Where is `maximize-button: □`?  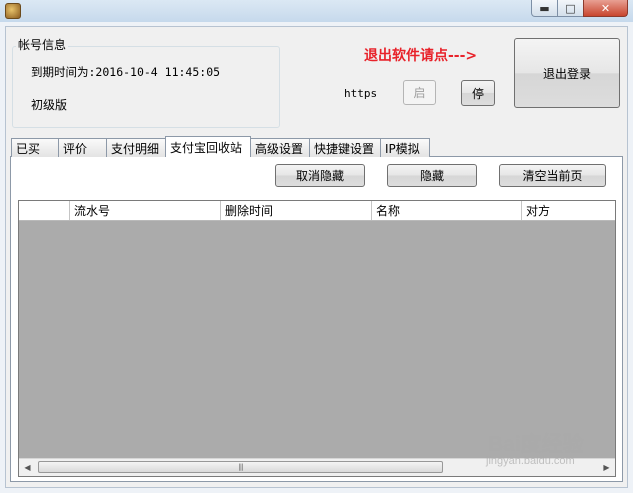
maximize-button: □ is located at coordinates (570, 8).